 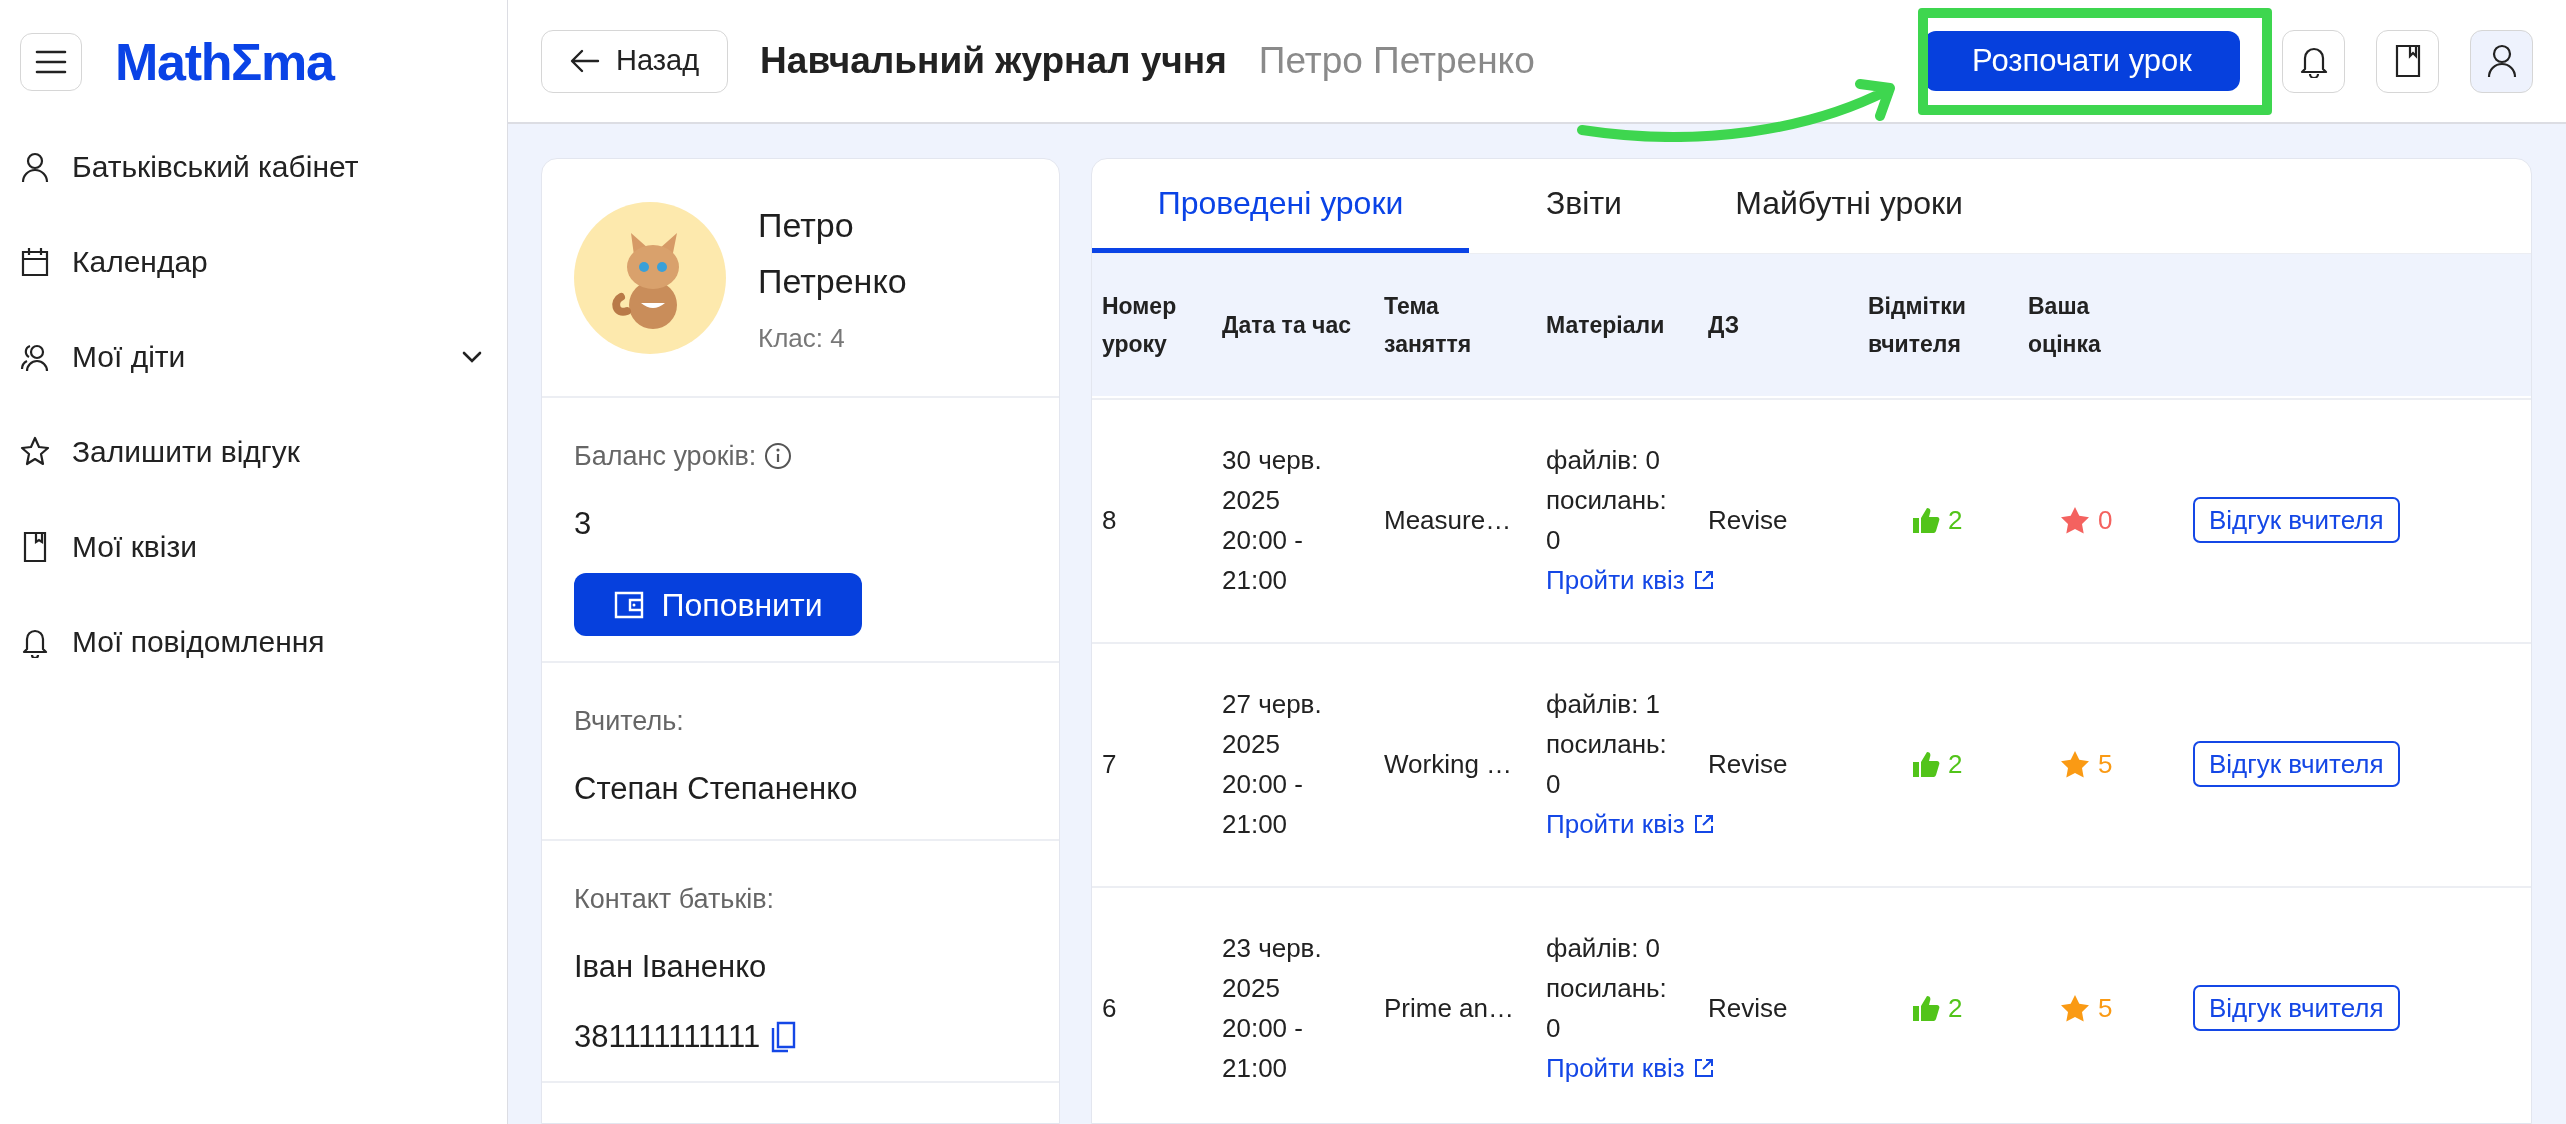 I want to click on lesson-date: 27 черв. 2025, so click(x=1272, y=724).